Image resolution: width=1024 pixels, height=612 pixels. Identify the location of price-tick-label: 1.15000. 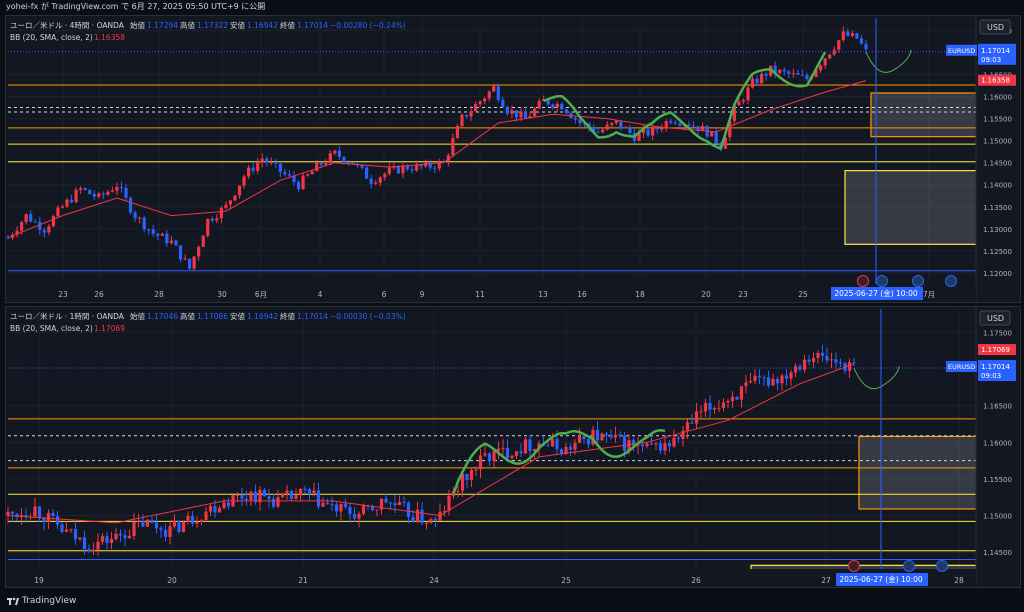
(997, 142).